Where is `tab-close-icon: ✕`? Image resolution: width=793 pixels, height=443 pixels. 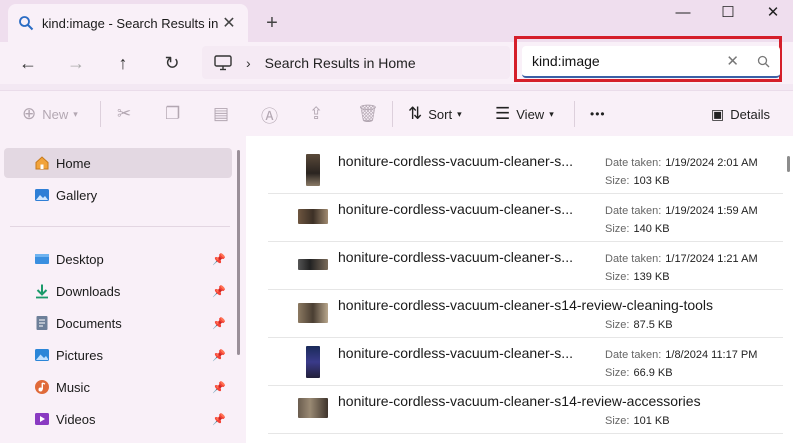
tab-close-icon: ✕ is located at coordinates (229, 23).